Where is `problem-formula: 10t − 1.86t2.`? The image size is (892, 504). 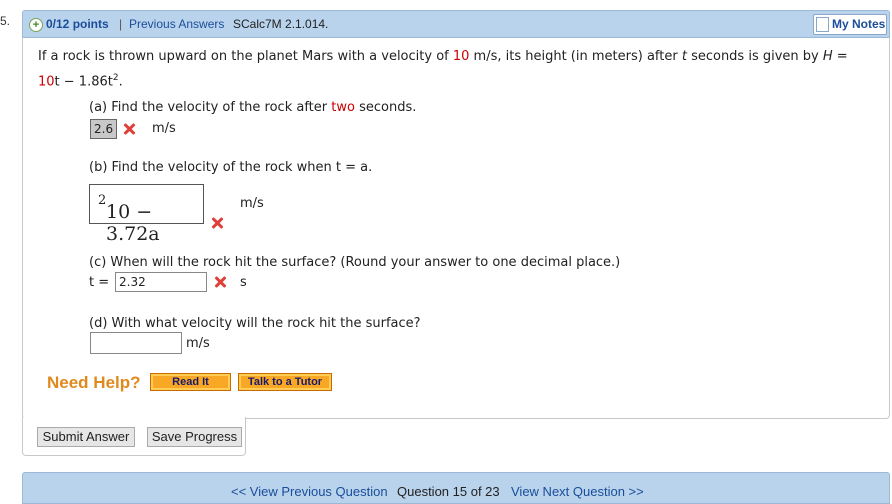 problem-formula: 10t − 1.86t2. is located at coordinates (80, 81).